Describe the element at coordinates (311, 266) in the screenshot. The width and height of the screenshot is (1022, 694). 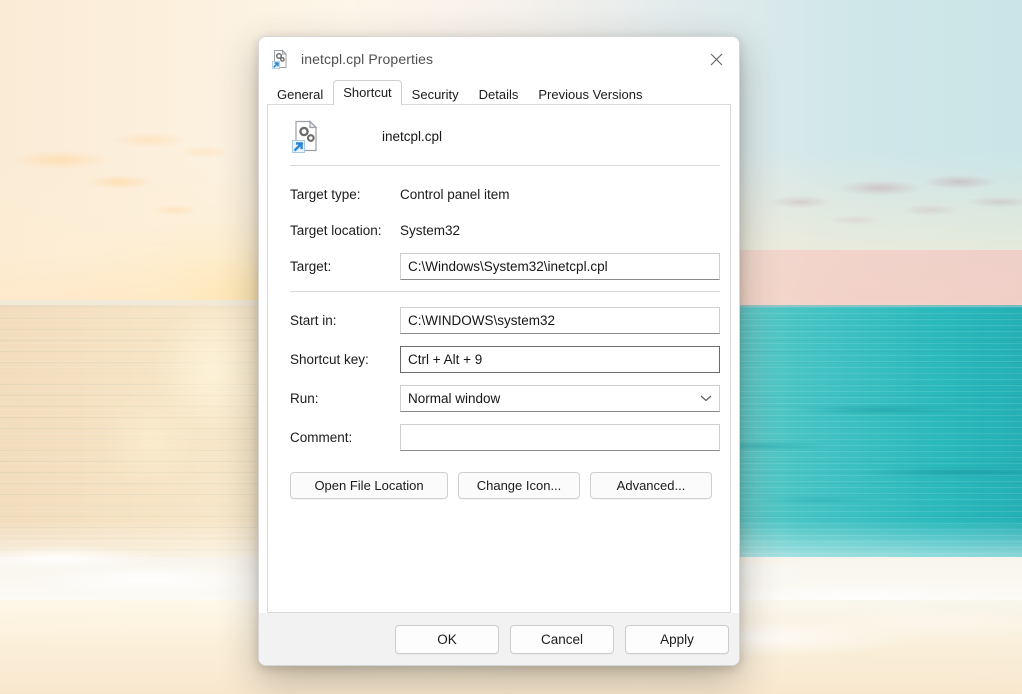
I see `target-label: Target:` at that location.